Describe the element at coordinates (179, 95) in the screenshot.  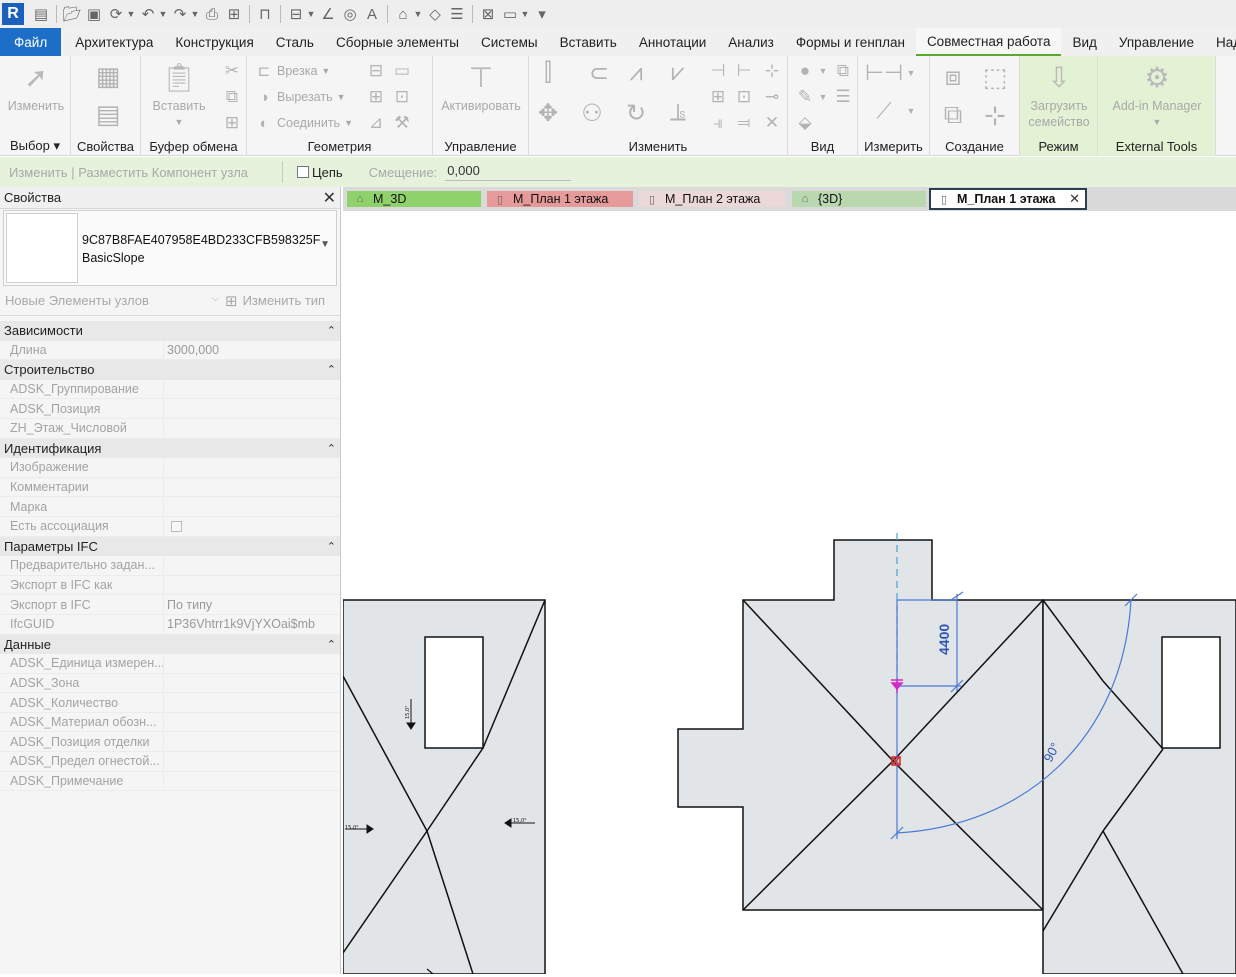
I see `paste-button: 📋︎ Вставить ▼` at that location.